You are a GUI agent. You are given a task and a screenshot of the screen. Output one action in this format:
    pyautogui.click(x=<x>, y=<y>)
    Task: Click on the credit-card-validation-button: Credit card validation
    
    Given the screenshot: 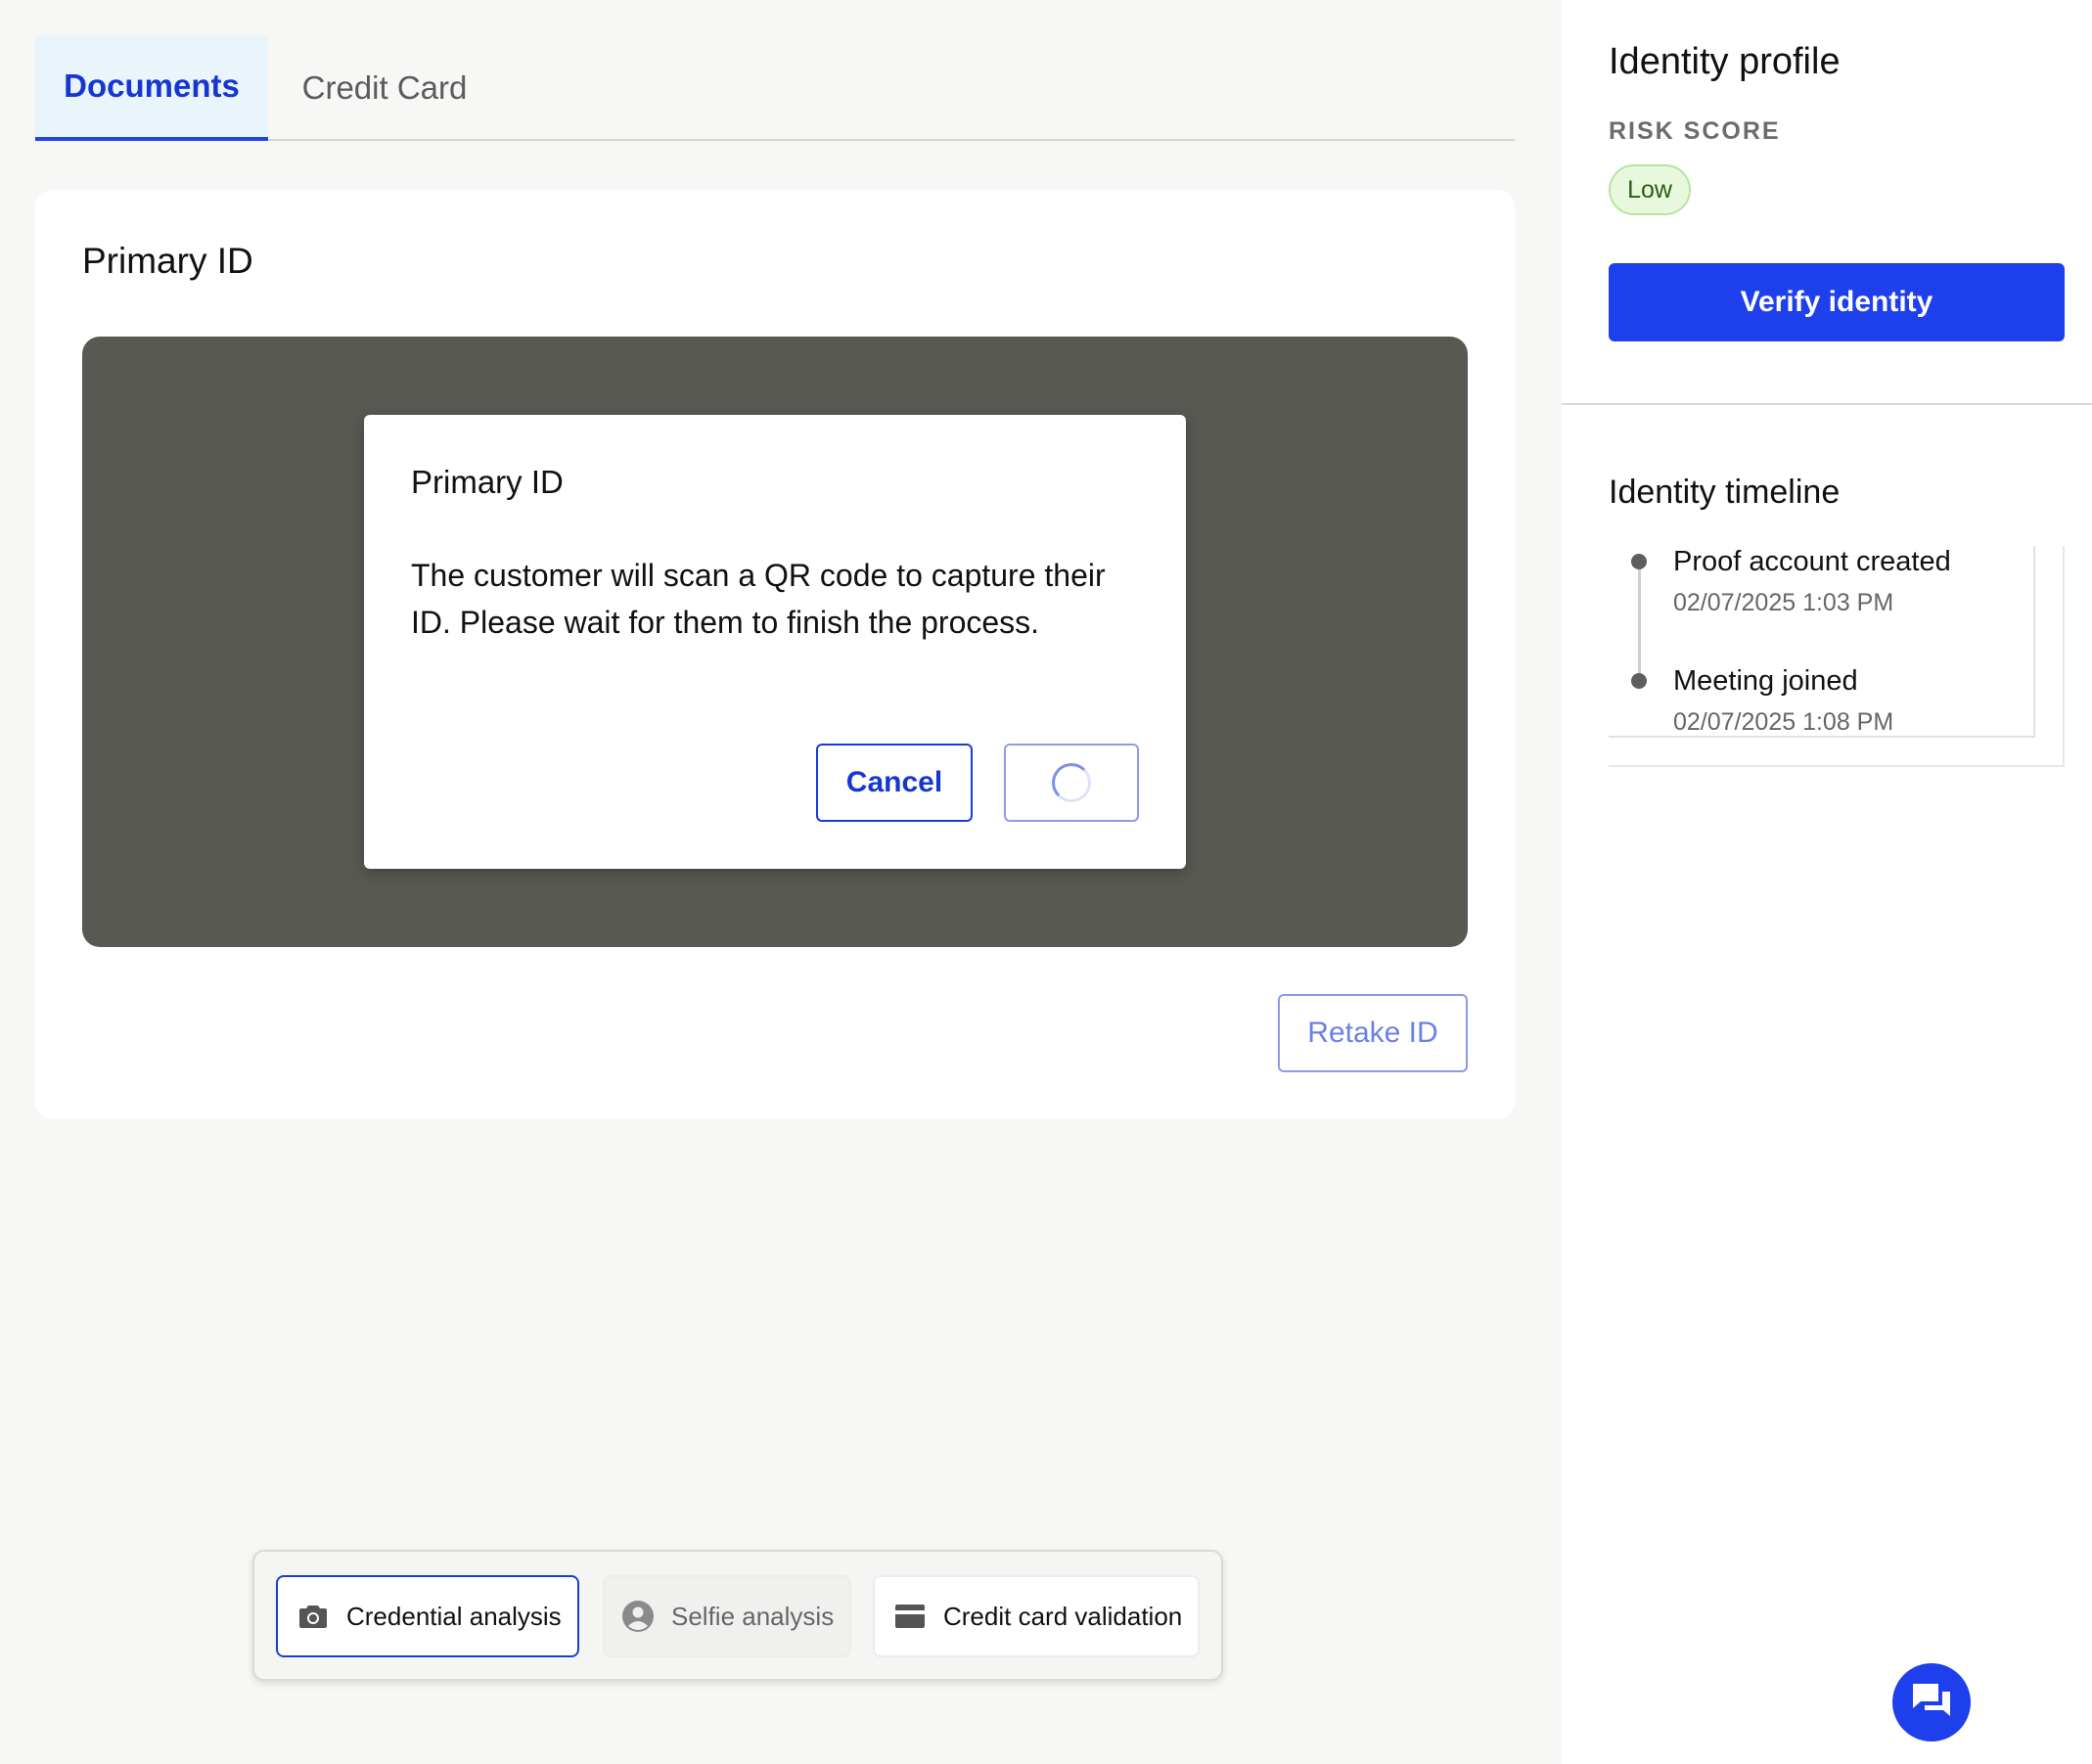 What is the action you would take?
    pyautogui.click(x=1036, y=1616)
    